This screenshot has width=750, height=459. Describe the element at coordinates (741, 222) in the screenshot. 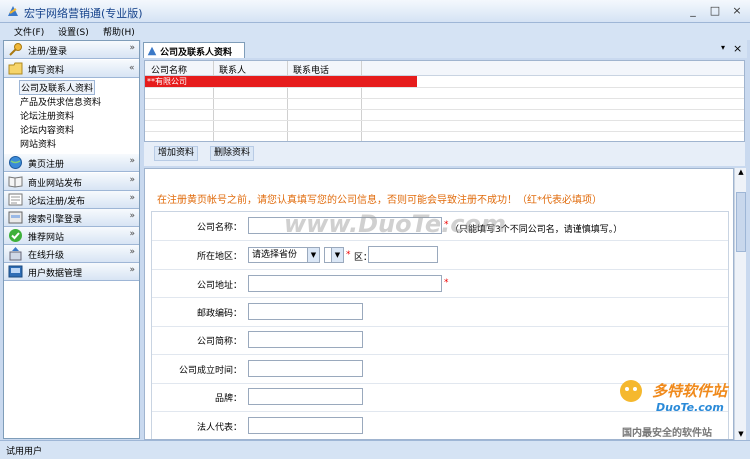

I see `scroll-thumb` at that location.